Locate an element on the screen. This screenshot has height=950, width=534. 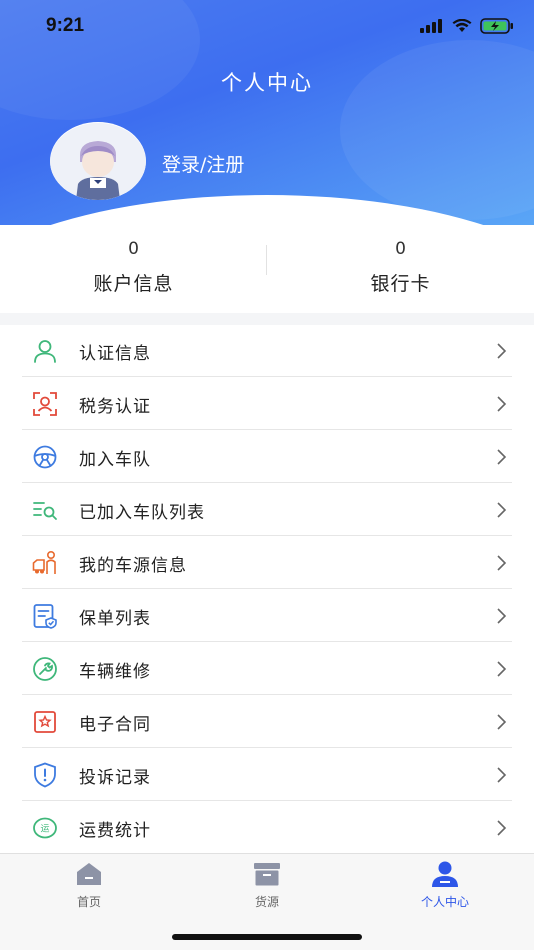
menu-item-vehicle-repair: 车辆维修 is located at coordinates (267, 669).